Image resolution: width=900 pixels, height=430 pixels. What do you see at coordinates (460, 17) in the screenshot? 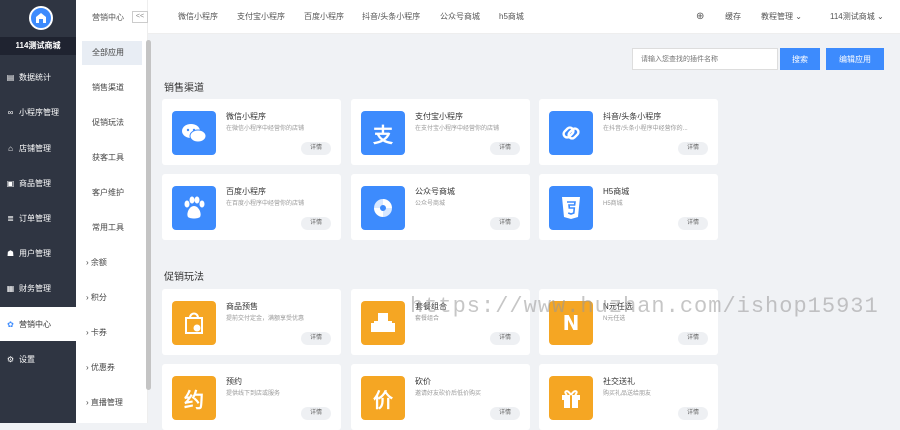
I see `top-link-mp: 公众号商城` at bounding box center [460, 17].